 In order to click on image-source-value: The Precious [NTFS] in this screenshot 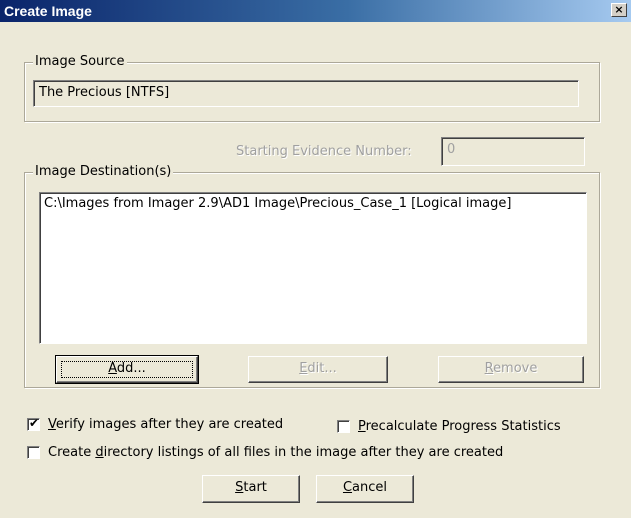, I will do `click(104, 92)`.